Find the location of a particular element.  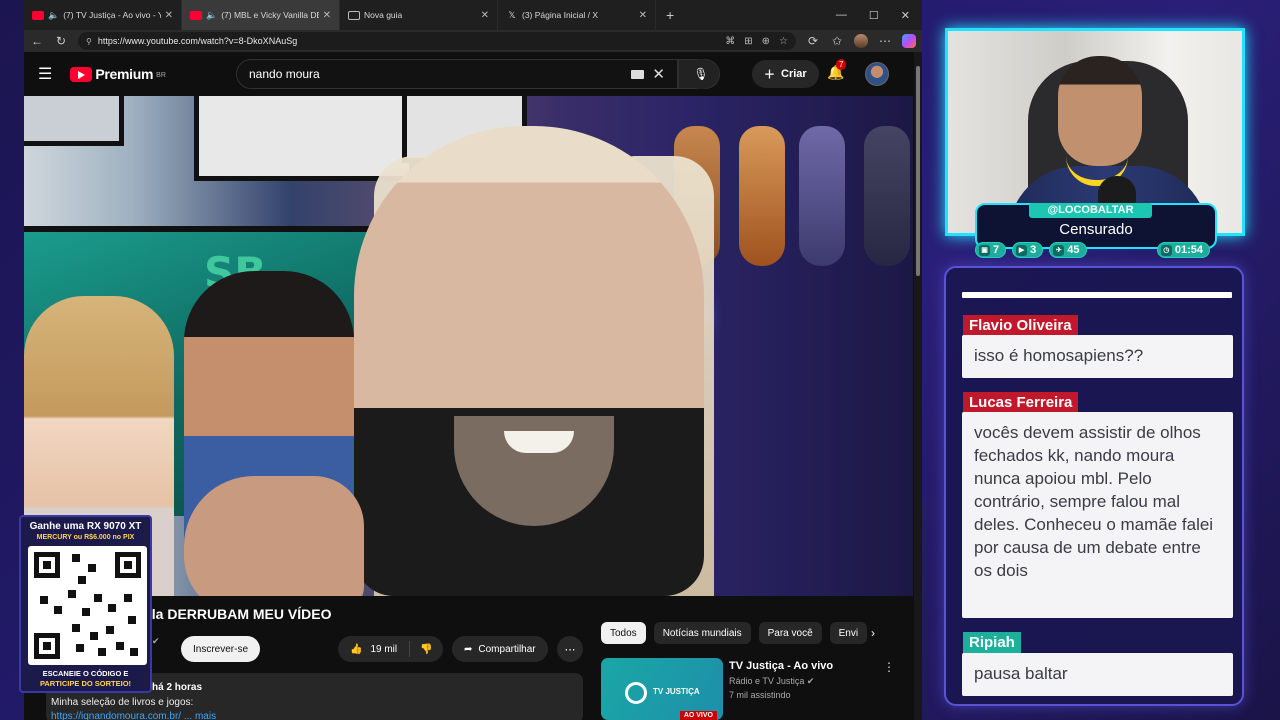

translate-icon: ⌘ is located at coordinates (730, 41).